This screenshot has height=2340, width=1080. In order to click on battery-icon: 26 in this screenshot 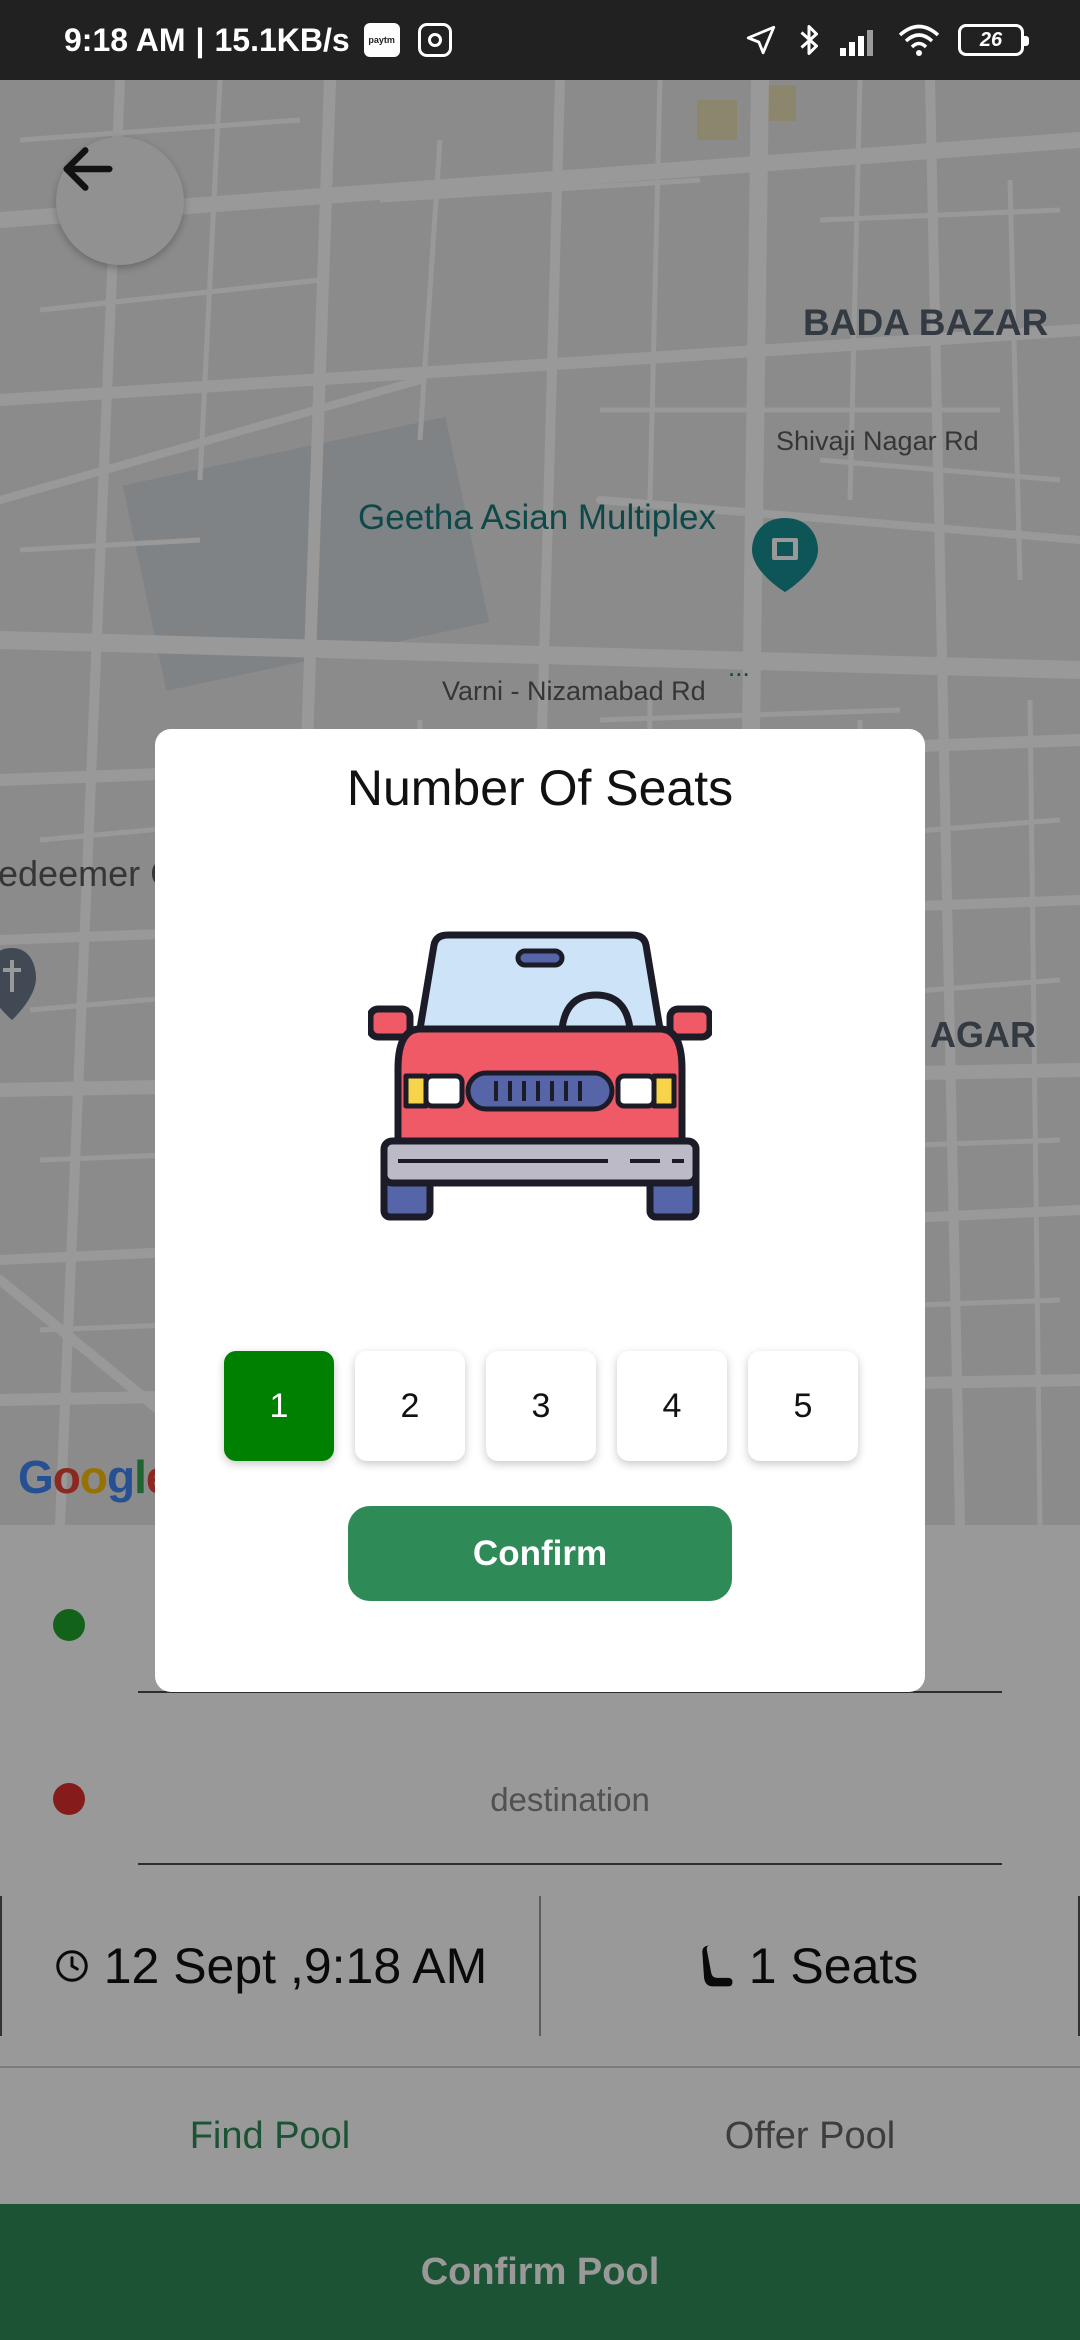, I will do `click(993, 40)`.